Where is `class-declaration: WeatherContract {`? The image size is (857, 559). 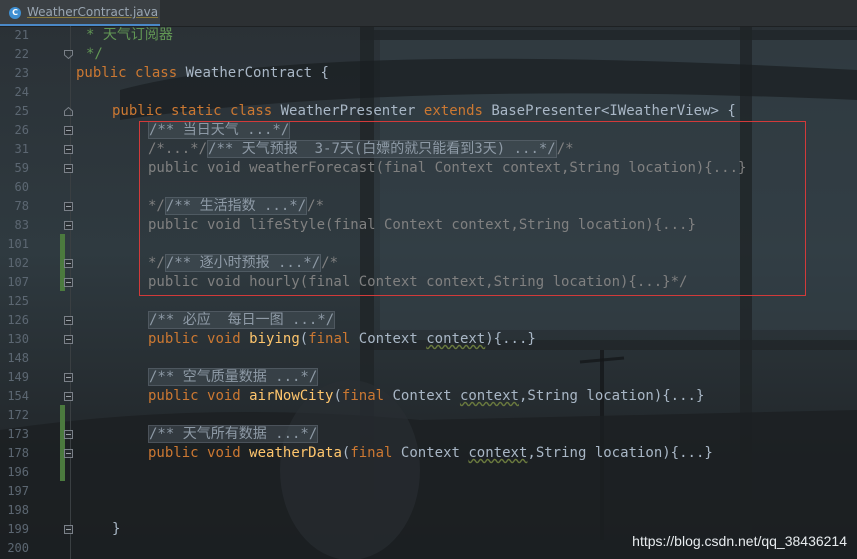 class-declaration: WeatherContract { is located at coordinates (257, 73).